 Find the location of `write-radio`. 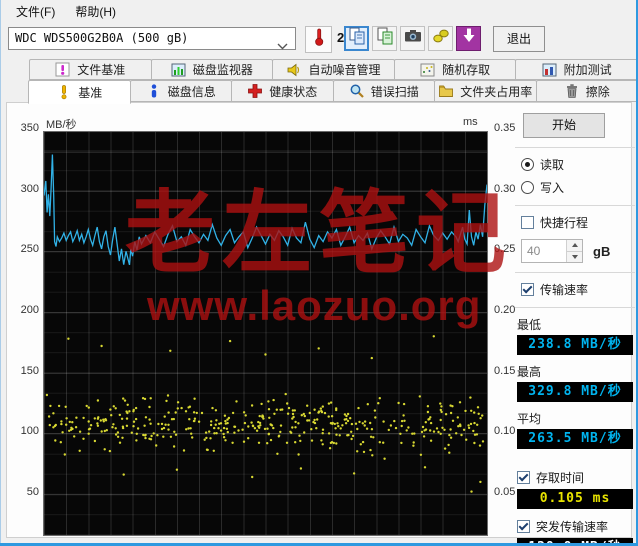

write-radio is located at coordinates (527, 187).